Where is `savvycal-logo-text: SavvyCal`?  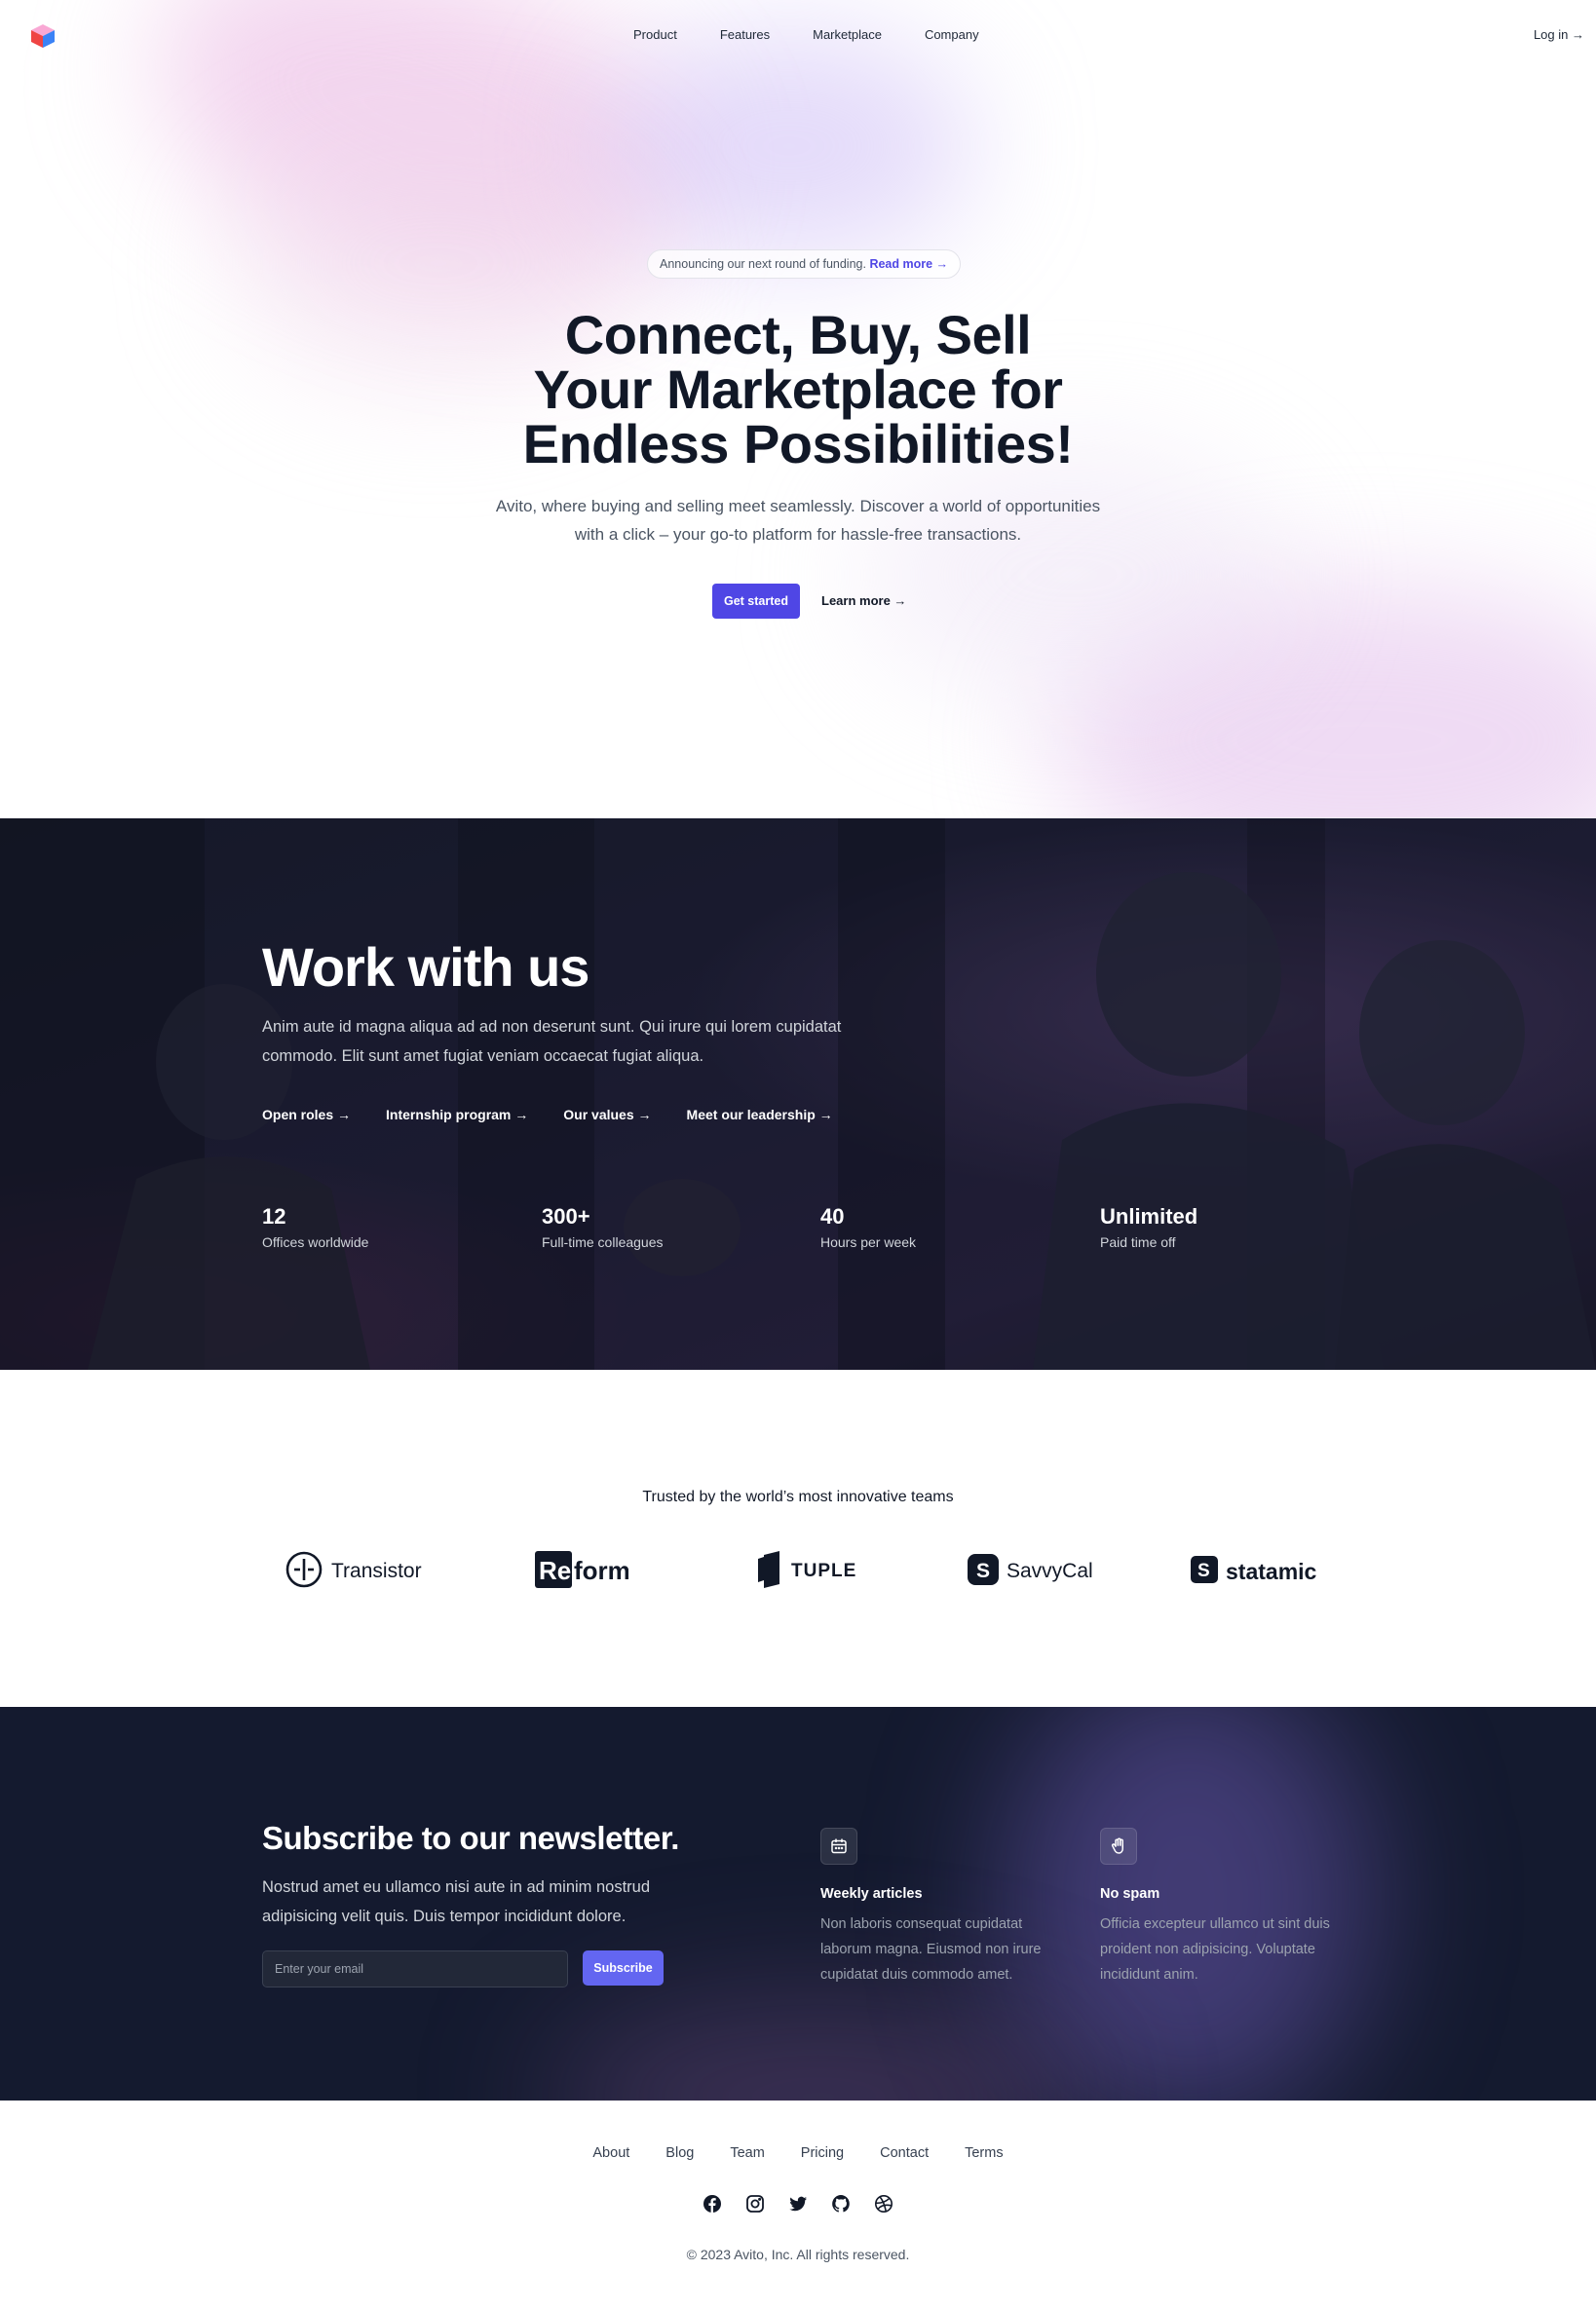
savvycal-logo-text: SavvyCal is located at coordinates (1050, 1571).